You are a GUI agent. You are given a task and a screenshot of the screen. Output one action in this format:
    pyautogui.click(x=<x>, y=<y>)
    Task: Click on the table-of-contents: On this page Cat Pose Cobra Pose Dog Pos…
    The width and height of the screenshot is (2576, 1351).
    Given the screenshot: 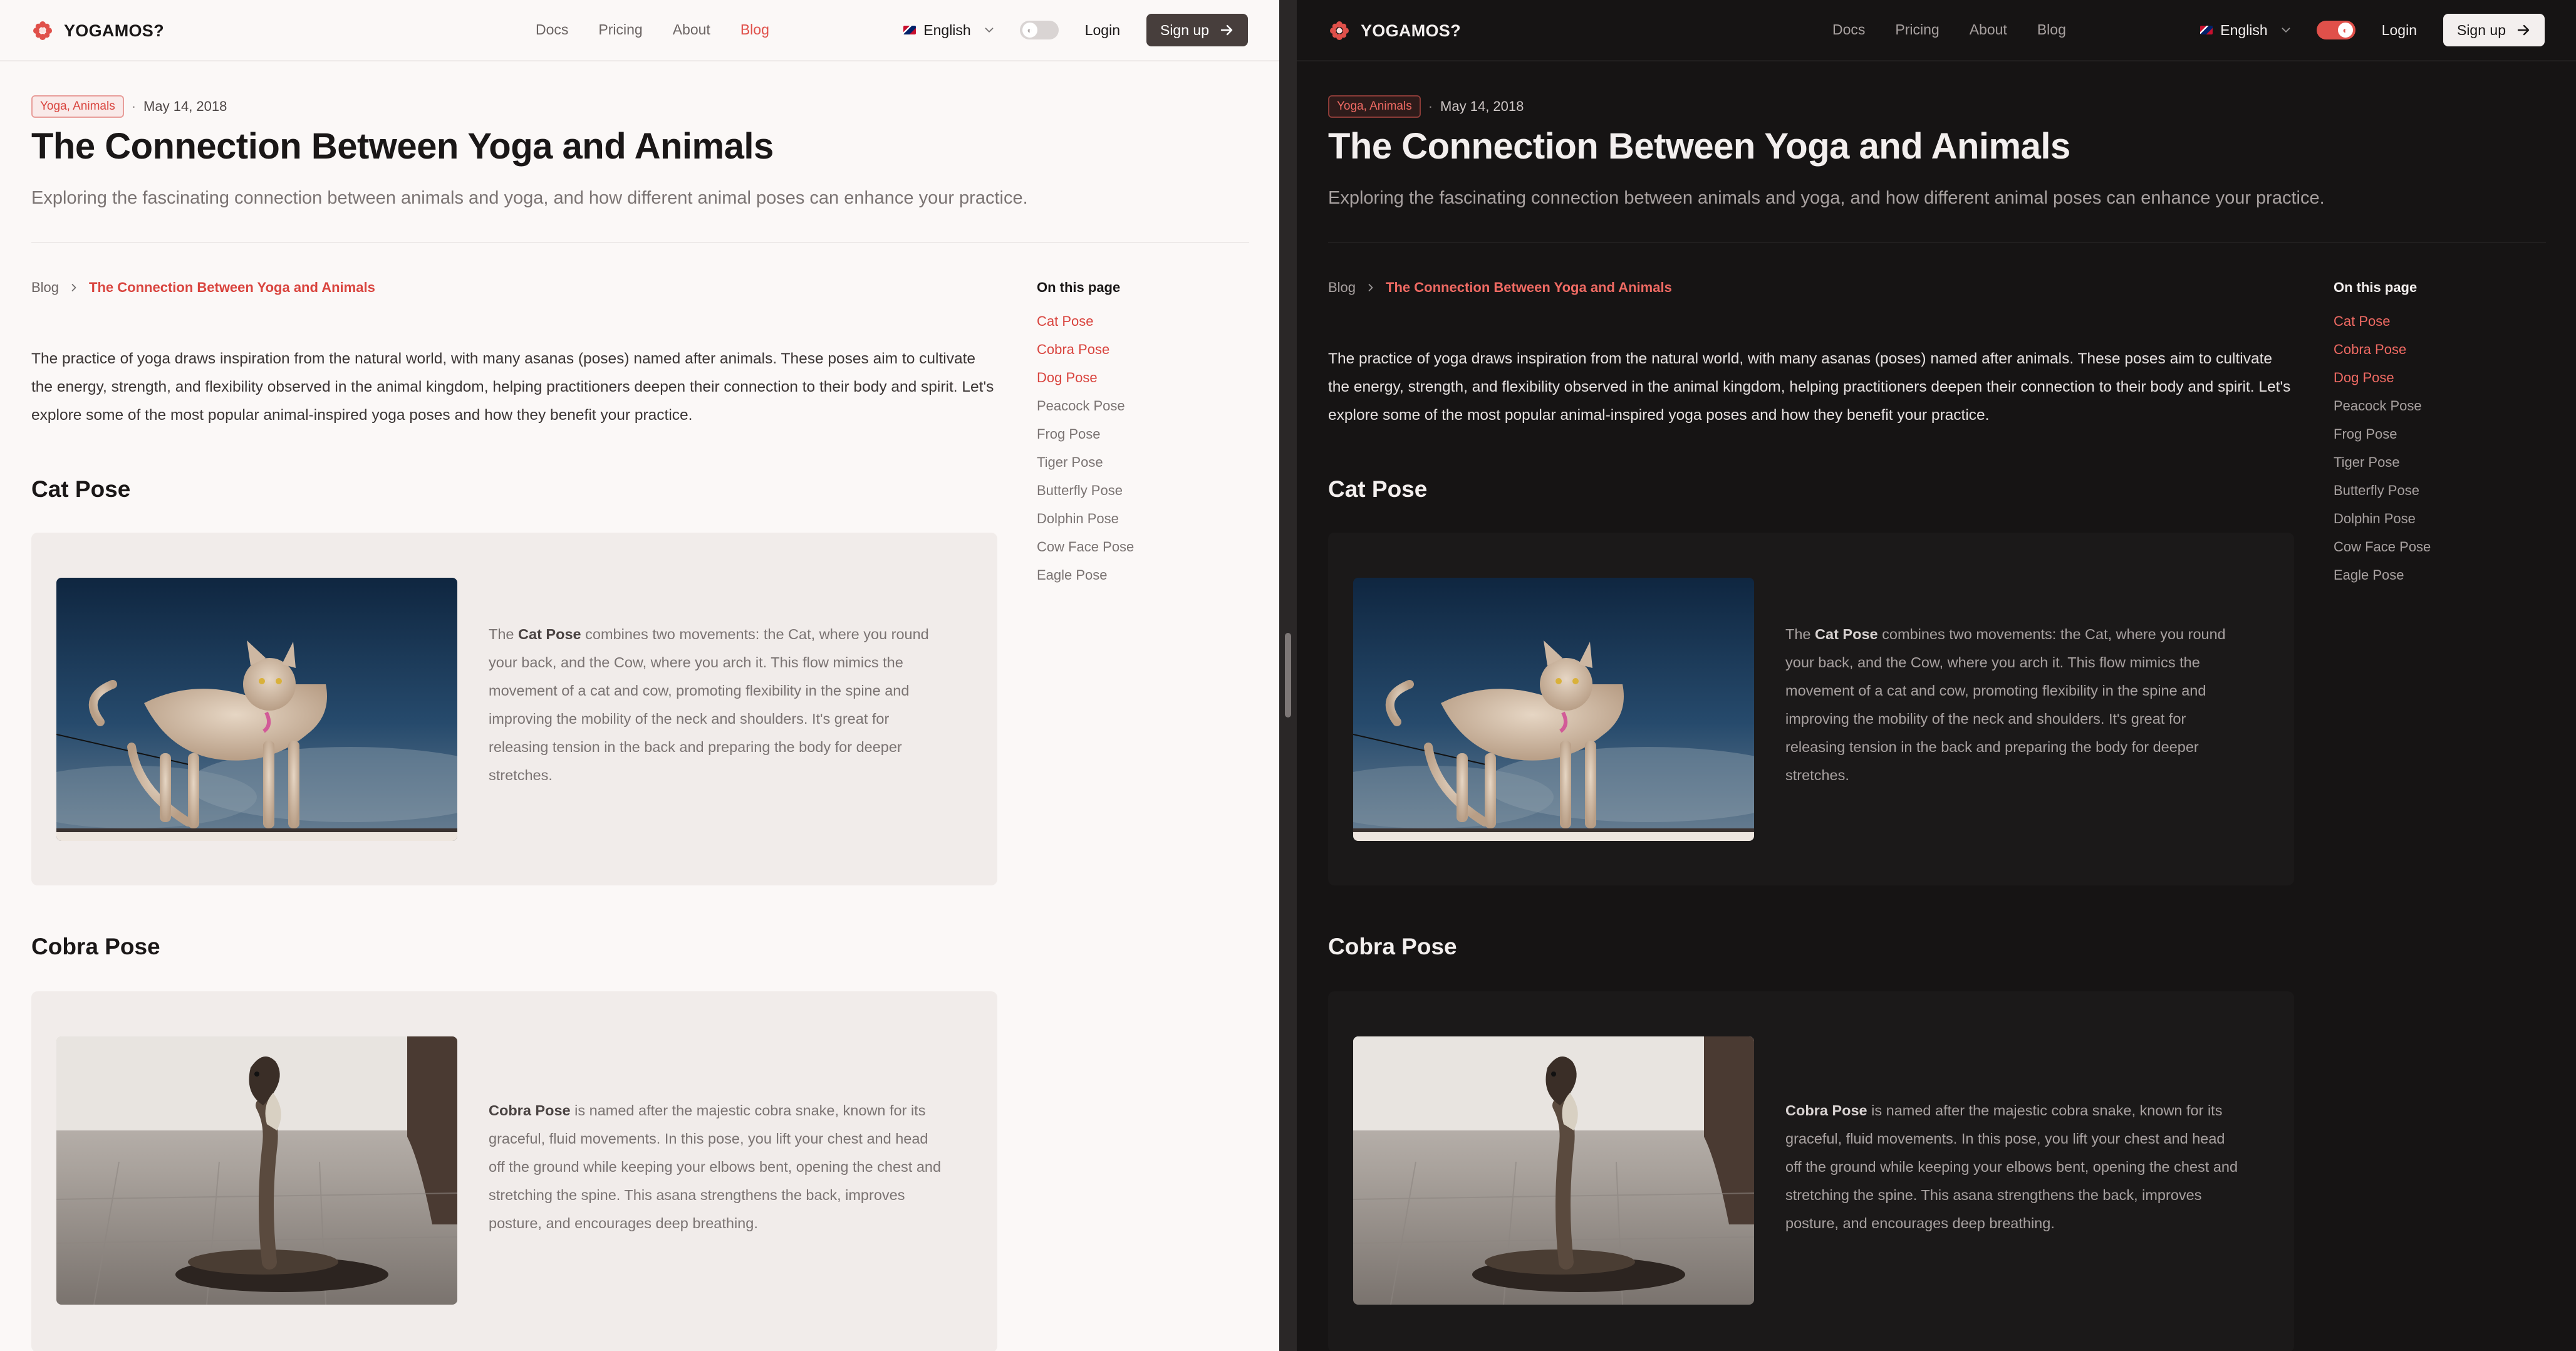 What is the action you would take?
    pyautogui.click(x=2440, y=434)
    